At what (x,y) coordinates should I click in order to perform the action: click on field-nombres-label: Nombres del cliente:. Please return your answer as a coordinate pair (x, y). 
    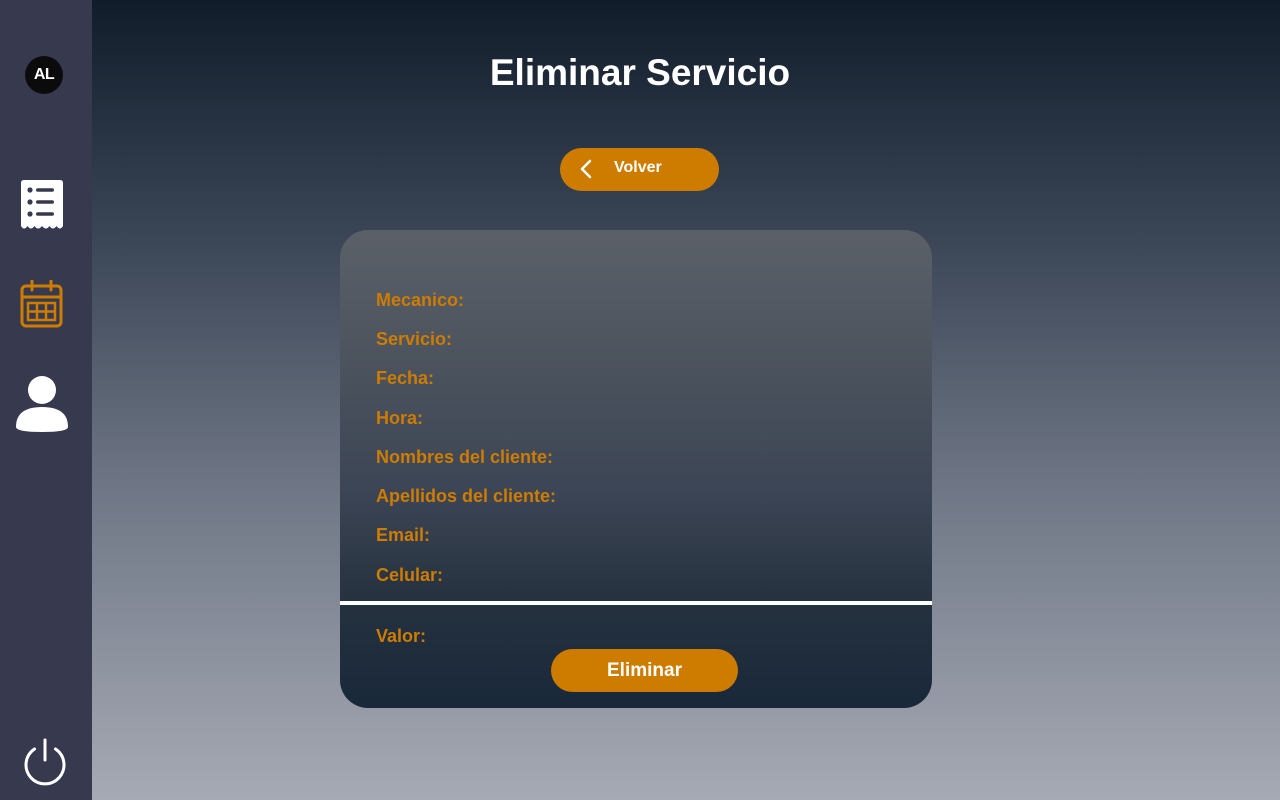
    Looking at the image, I should click on (465, 457).